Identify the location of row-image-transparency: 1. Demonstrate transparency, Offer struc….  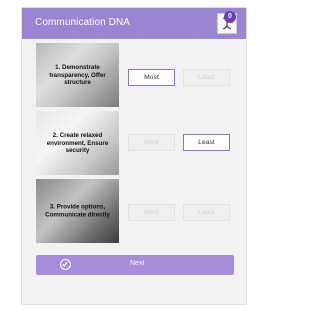
(77, 75).